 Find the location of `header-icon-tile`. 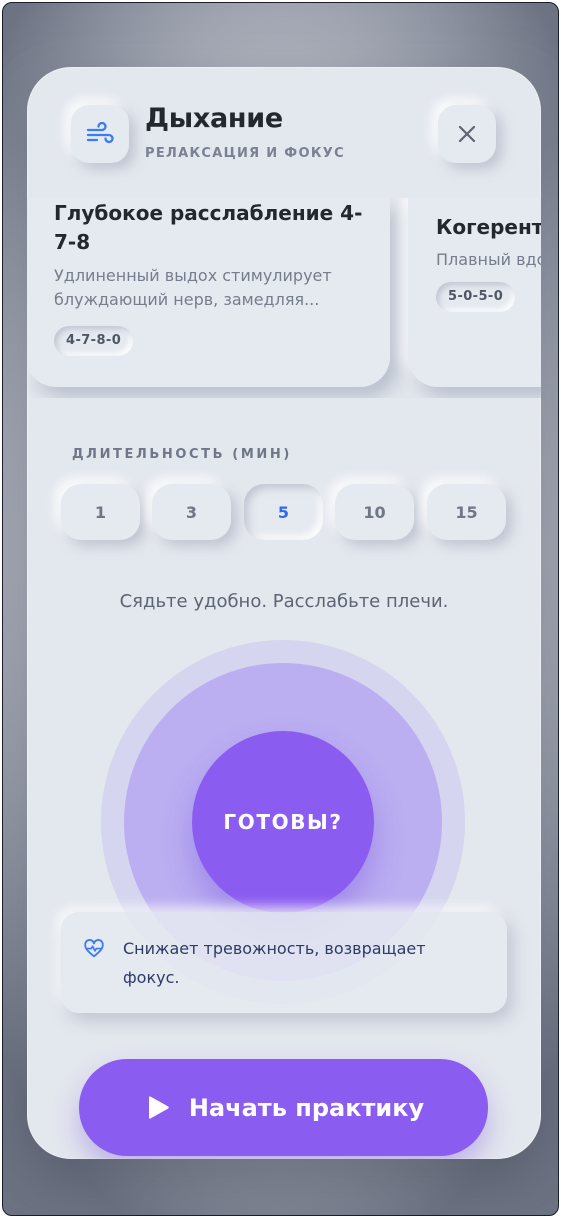

header-icon-tile is located at coordinates (100, 134).